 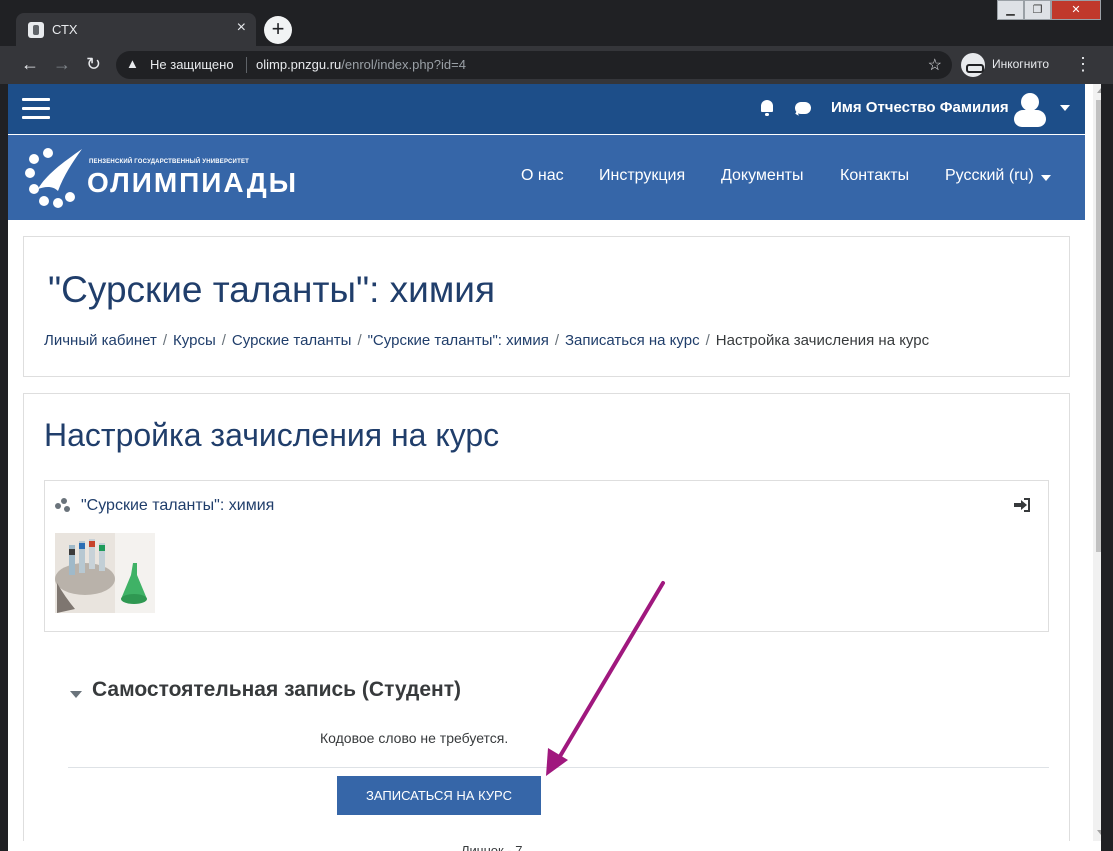 What do you see at coordinates (132, 63) in the screenshot?
I see `warning-icon: ▲` at bounding box center [132, 63].